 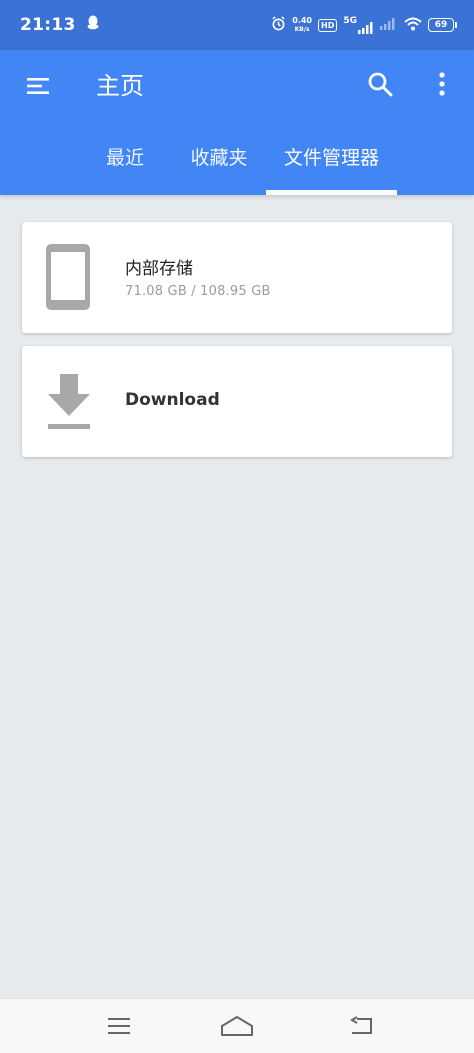 I want to click on wifi-icon, so click(x=413, y=25).